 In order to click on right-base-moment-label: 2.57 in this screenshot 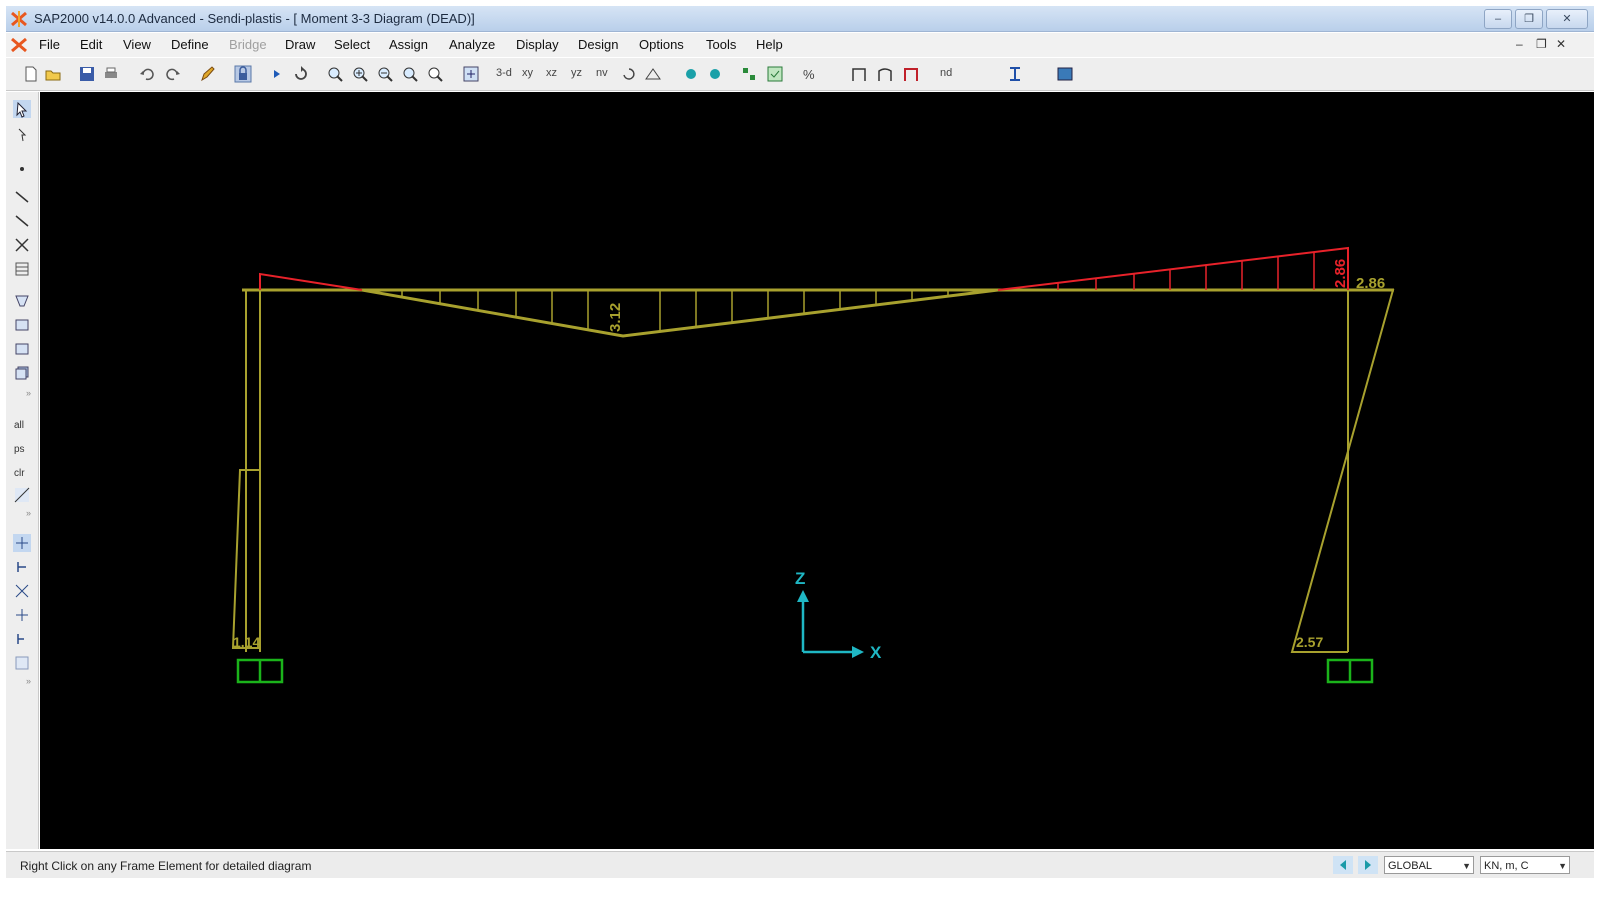, I will do `click(1309, 642)`.